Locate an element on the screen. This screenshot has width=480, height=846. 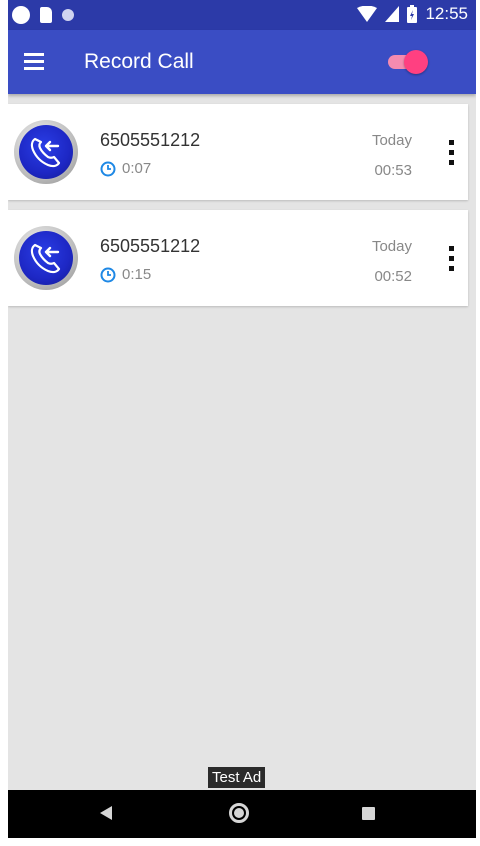
status-system-icons: 12:55 is located at coordinates (412, 14).